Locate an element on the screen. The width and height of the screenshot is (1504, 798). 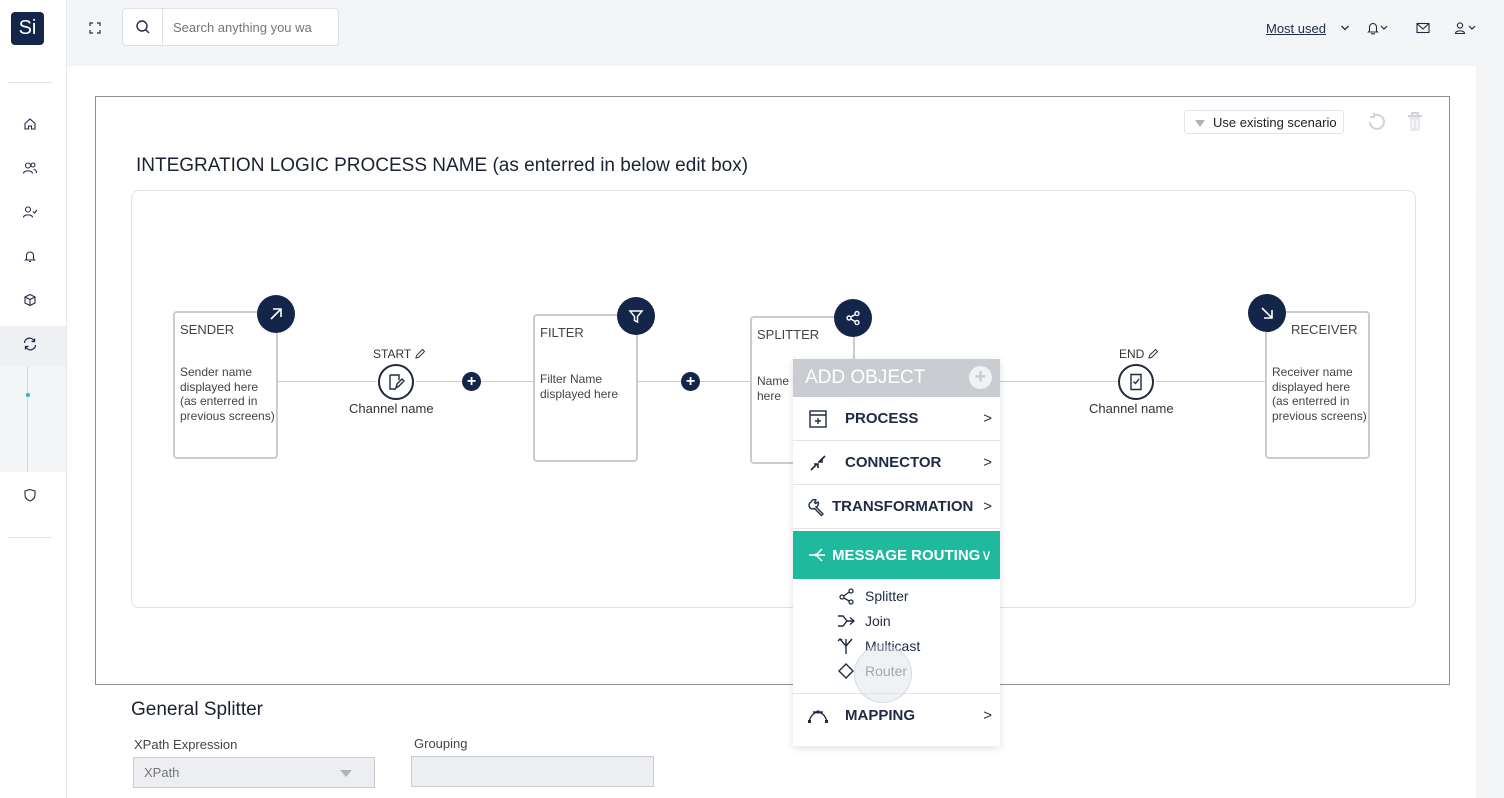
sync-icon is located at coordinates (30, 344).